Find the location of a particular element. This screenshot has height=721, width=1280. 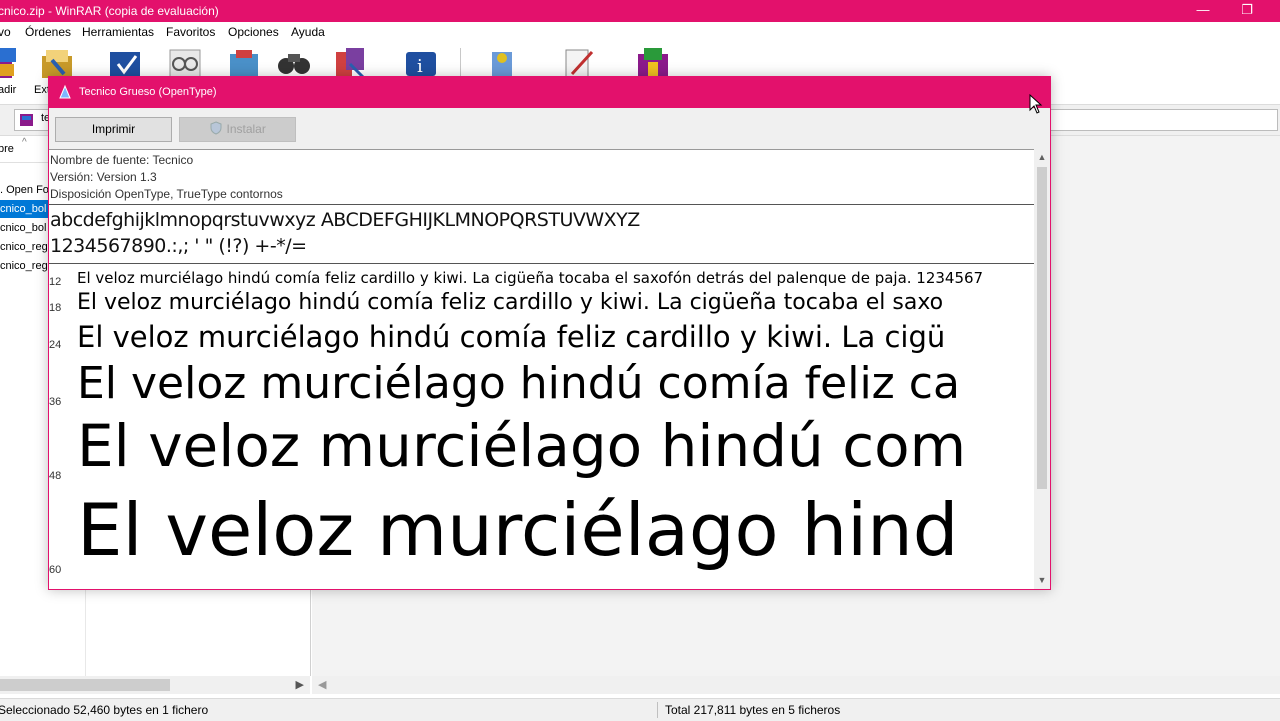

size-label: 60 is located at coordinates (55, 570).